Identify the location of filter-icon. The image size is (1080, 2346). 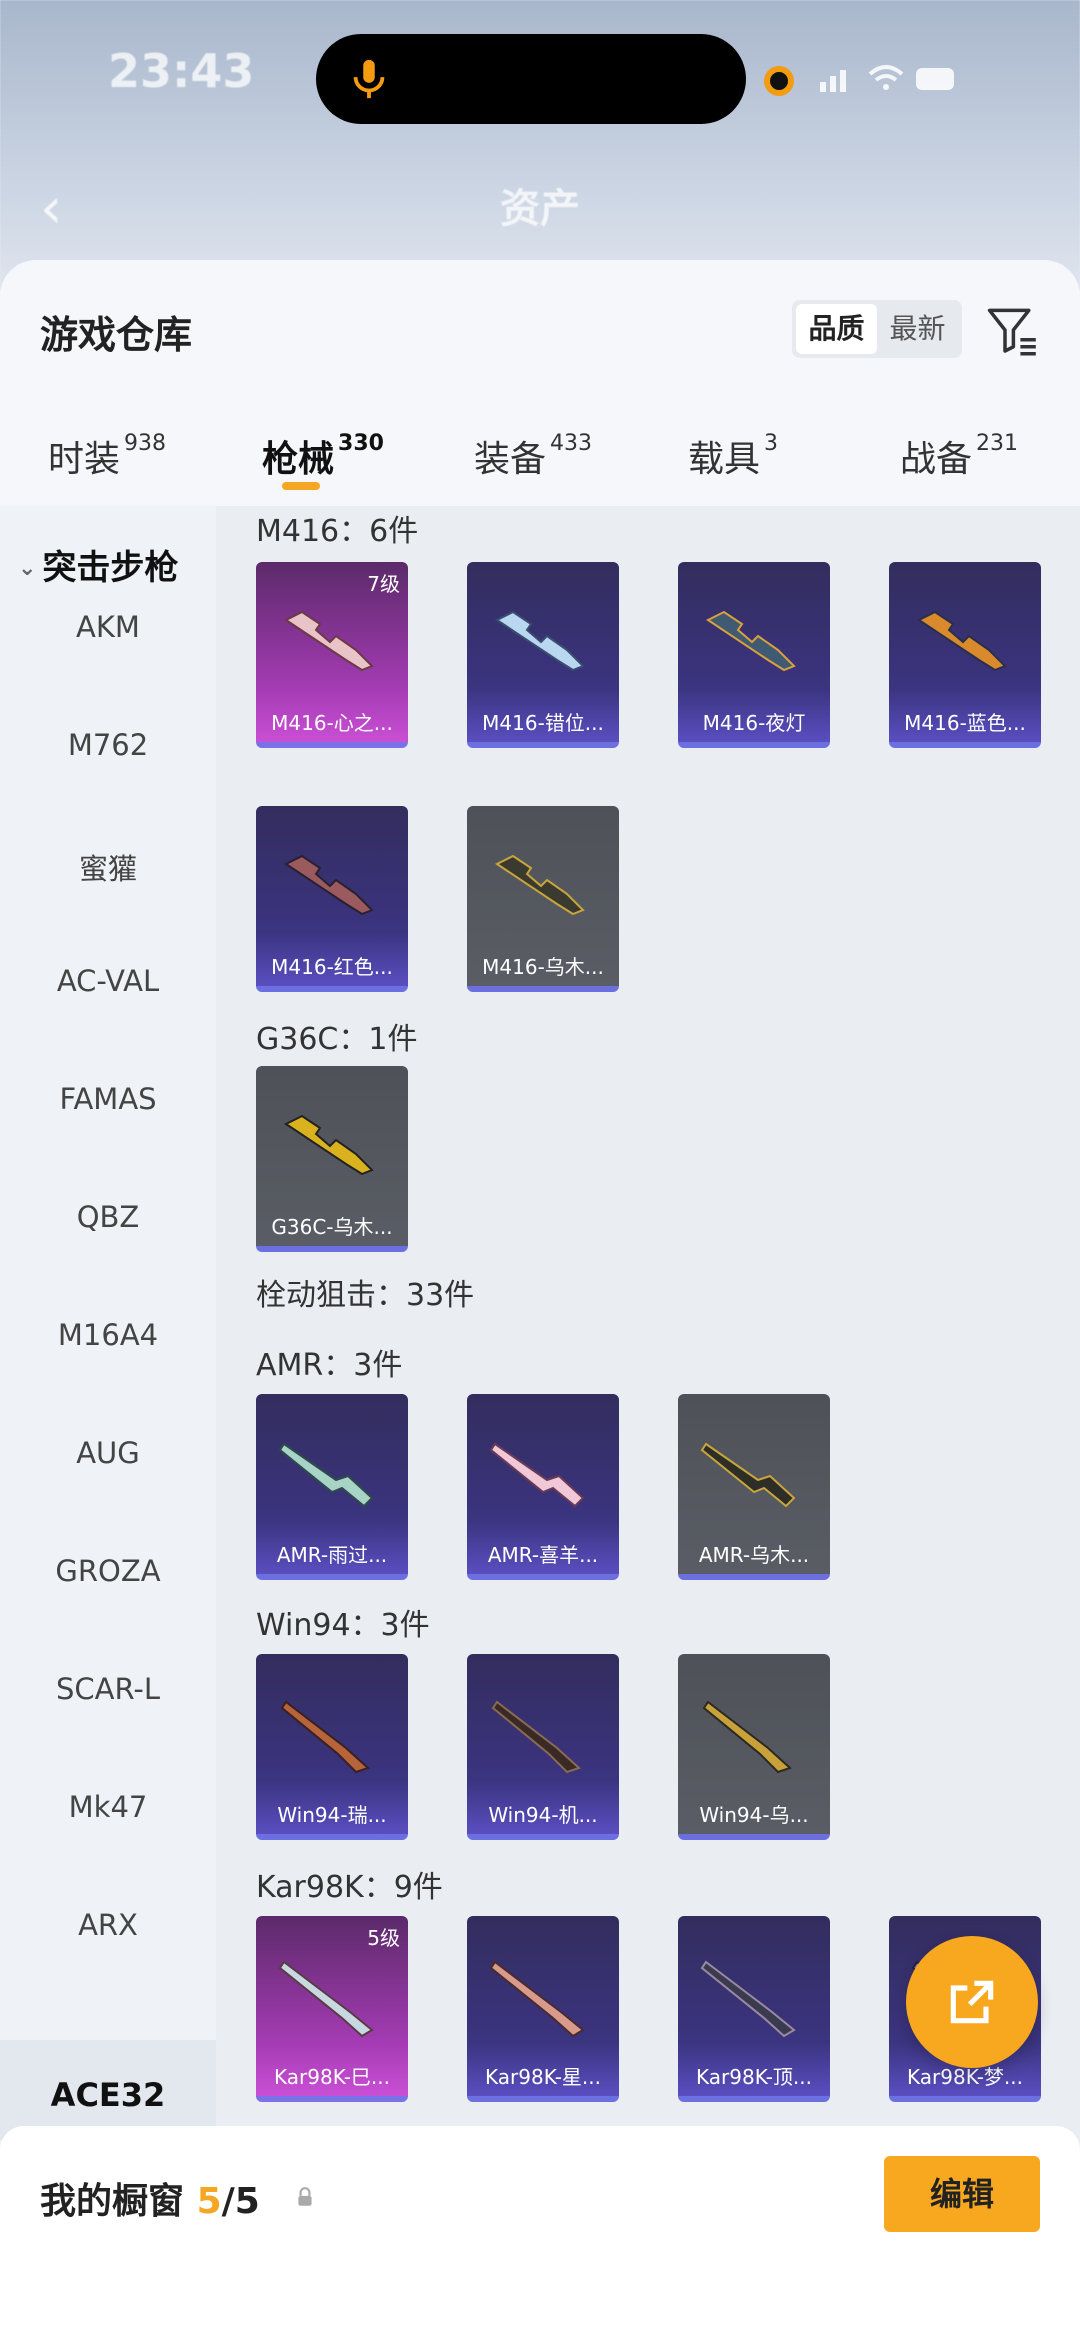
(1012, 330).